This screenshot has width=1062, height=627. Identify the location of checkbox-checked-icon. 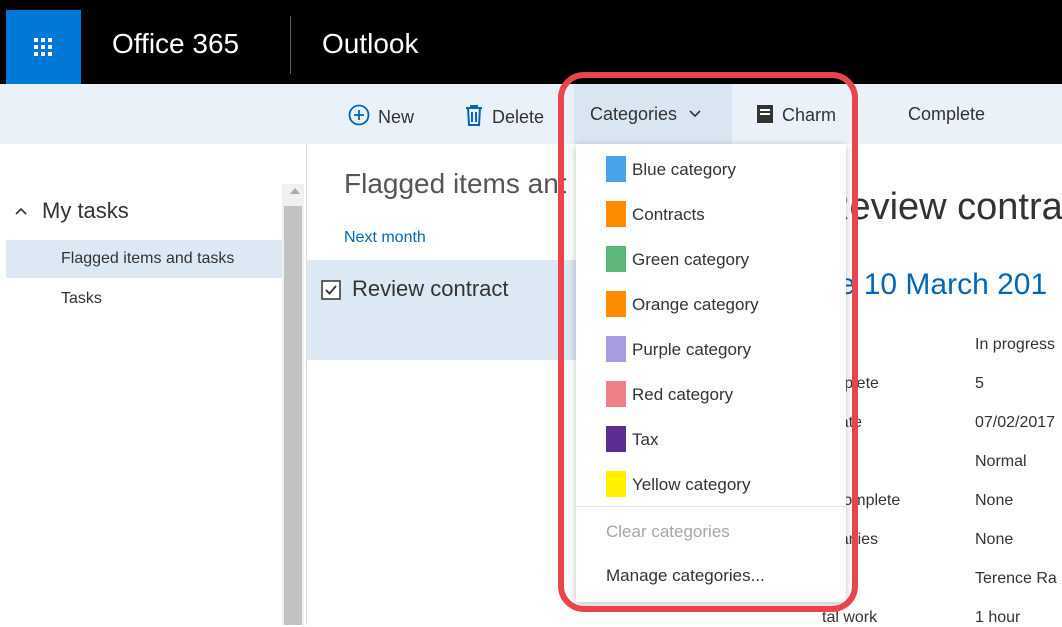
(331, 290).